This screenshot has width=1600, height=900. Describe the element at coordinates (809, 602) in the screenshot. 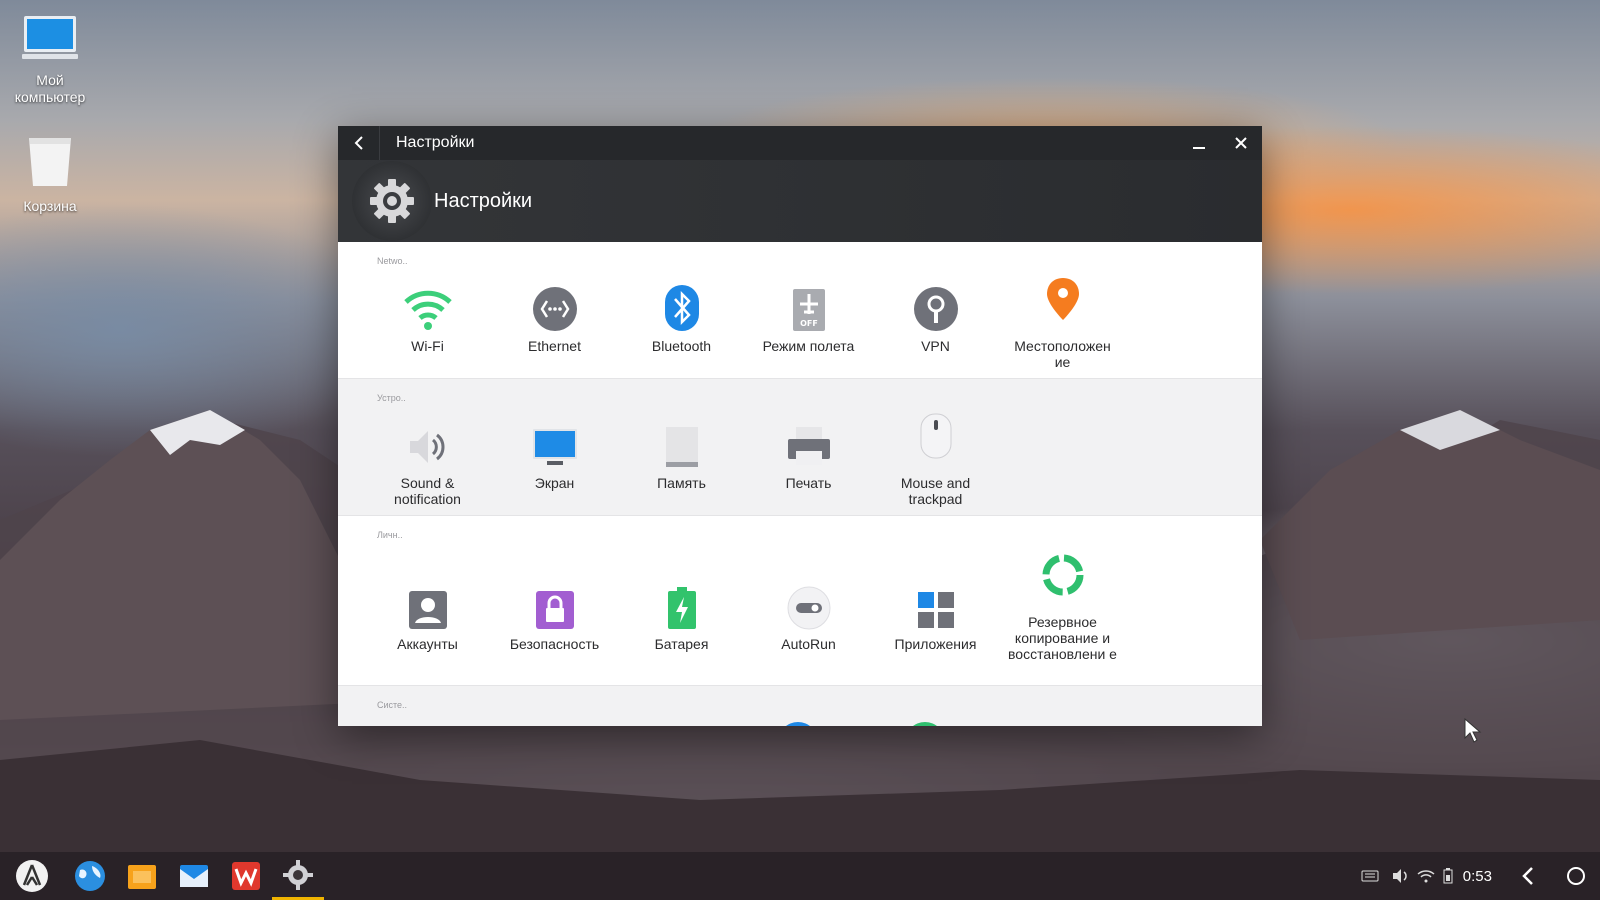

I see `toggle-icon` at that location.